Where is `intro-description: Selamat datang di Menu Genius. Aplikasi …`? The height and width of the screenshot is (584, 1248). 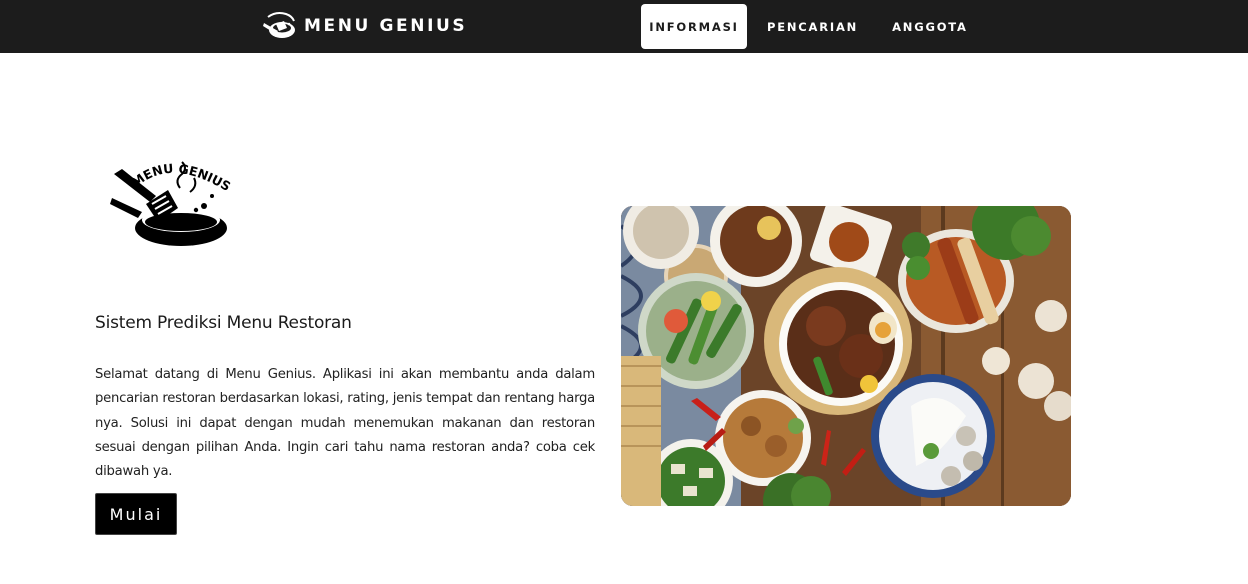
intro-description: Selamat datang di Menu Genius. Aplikasi … is located at coordinates (345, 423).